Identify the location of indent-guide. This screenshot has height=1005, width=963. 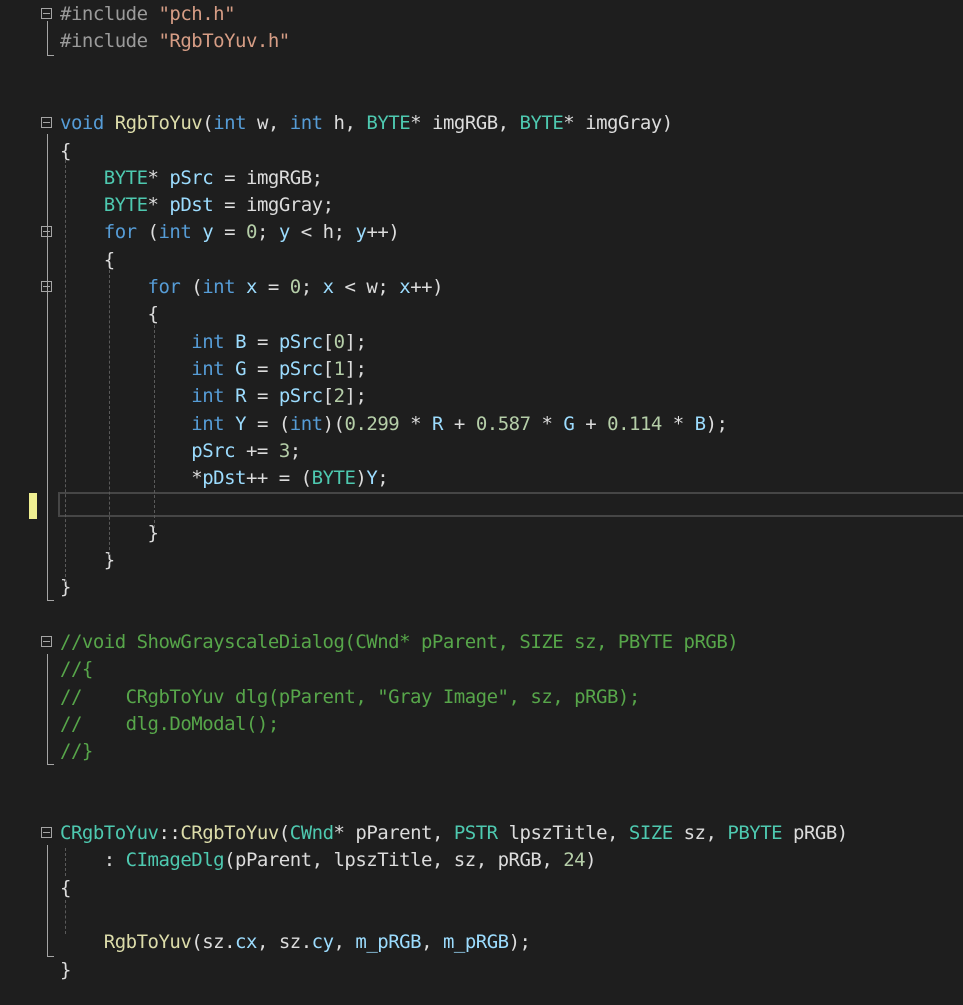
(65, 371).